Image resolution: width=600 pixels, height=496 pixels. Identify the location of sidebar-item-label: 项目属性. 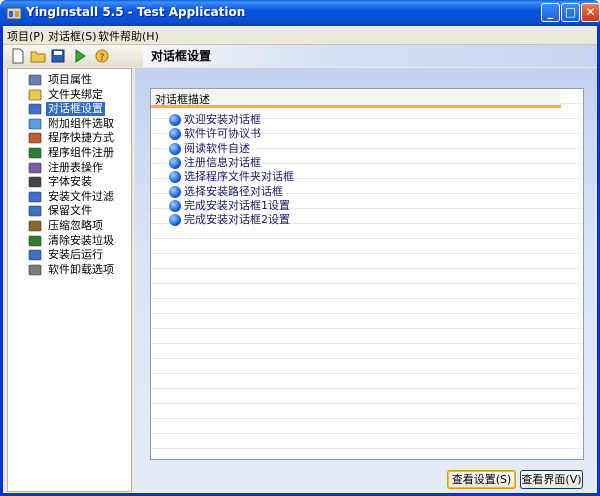
(70, 79).